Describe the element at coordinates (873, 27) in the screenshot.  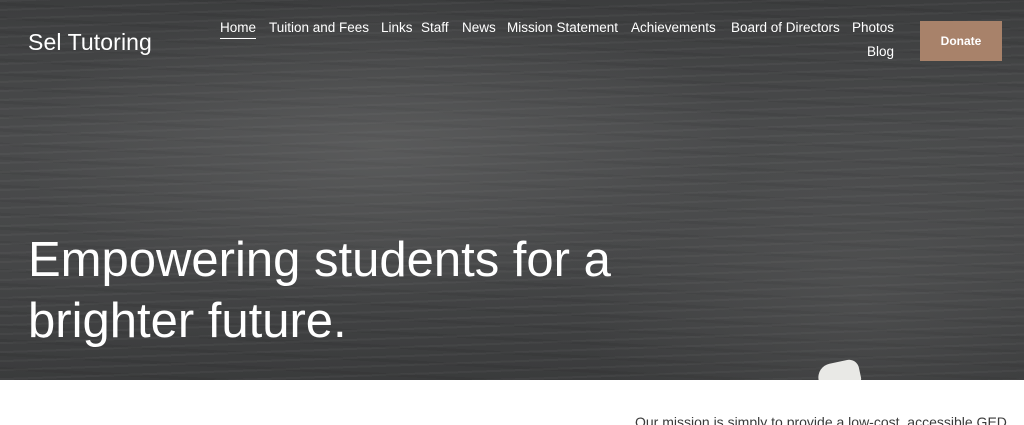
I see `nav-item-photos: Photos` at that location.